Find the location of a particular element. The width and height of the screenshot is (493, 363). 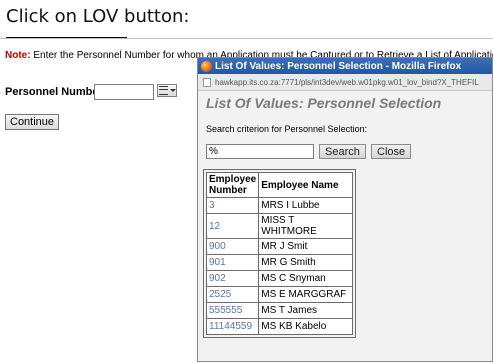

employee-name: MS KB Kabelo is located at coordinates (306, 326).